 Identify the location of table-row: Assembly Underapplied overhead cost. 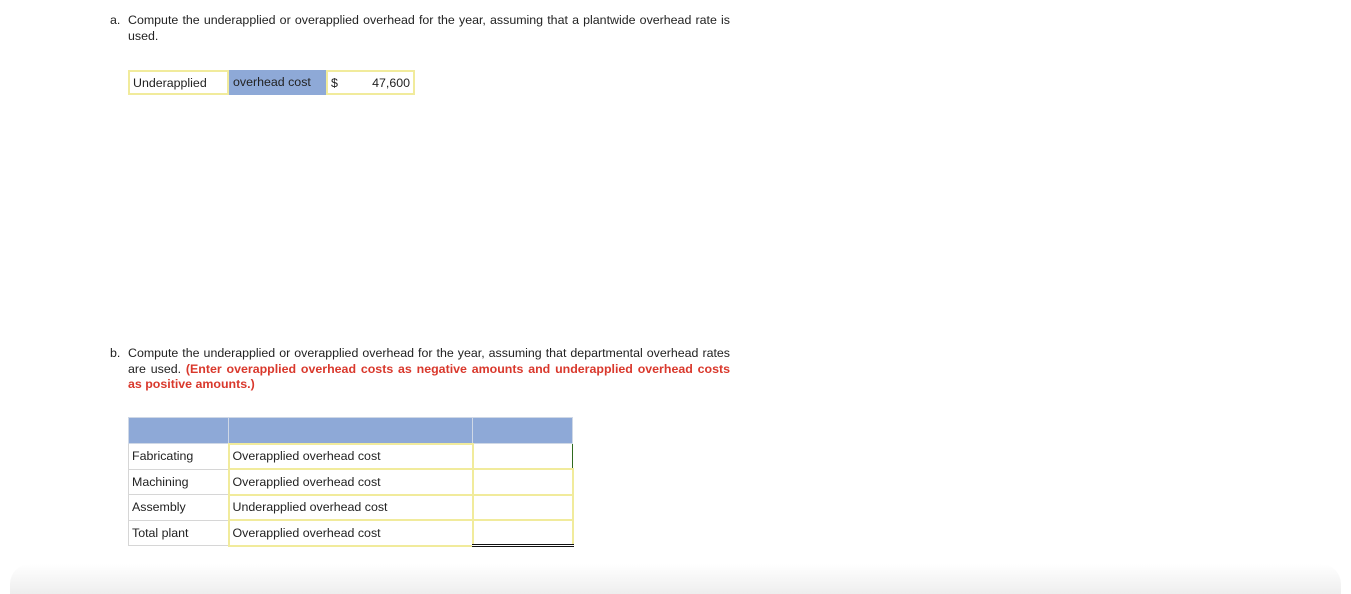
(351, 507).